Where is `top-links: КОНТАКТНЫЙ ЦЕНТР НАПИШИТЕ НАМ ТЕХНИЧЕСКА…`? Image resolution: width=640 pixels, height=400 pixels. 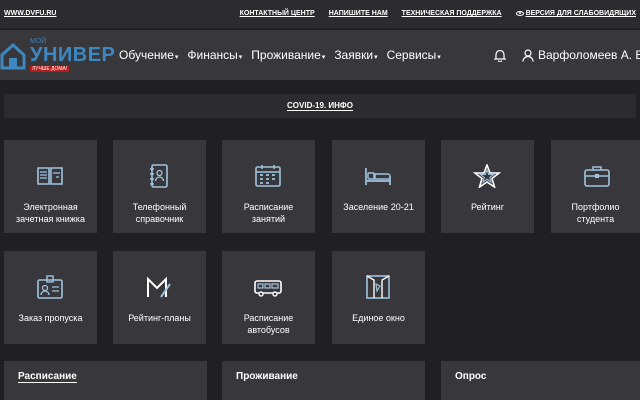
top-links: КОНТАКТНЫЙ ЦЕНТР НАПИШИТЕ НАМ ТЕХНИЧЕСКА… is located at coordinates (431, 13).